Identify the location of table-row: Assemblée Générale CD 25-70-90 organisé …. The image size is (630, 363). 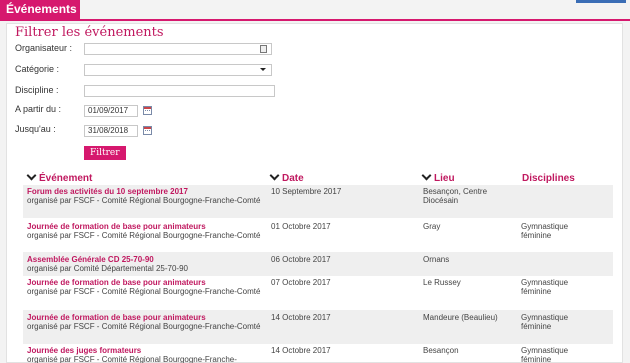
(318, 264).